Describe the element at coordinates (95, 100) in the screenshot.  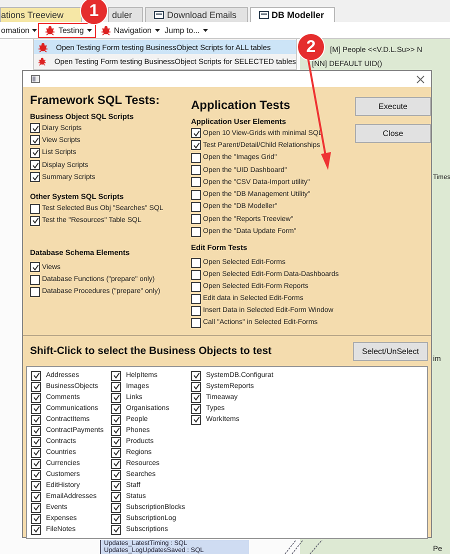
I see `section-heading: Framework SQL Tests:` at that location.